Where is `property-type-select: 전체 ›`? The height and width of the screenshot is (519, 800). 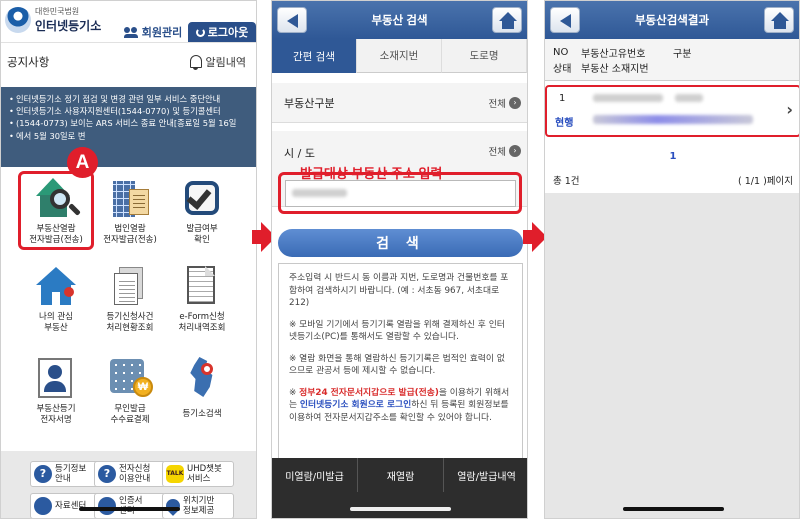
property-type-select: 전체 › is located at coordinates (505, 103).